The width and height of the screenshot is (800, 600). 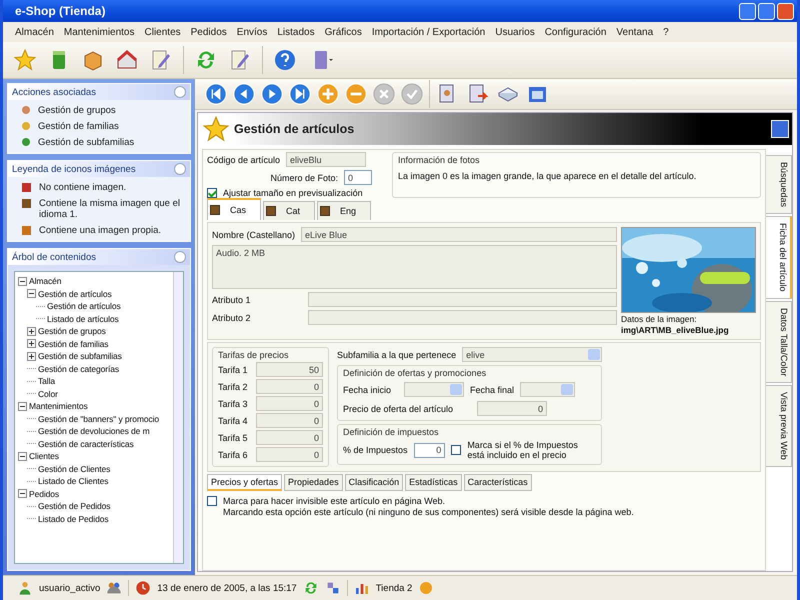 I want to click on description-field: Audio. 2 MB, so click(x=414, y=267).